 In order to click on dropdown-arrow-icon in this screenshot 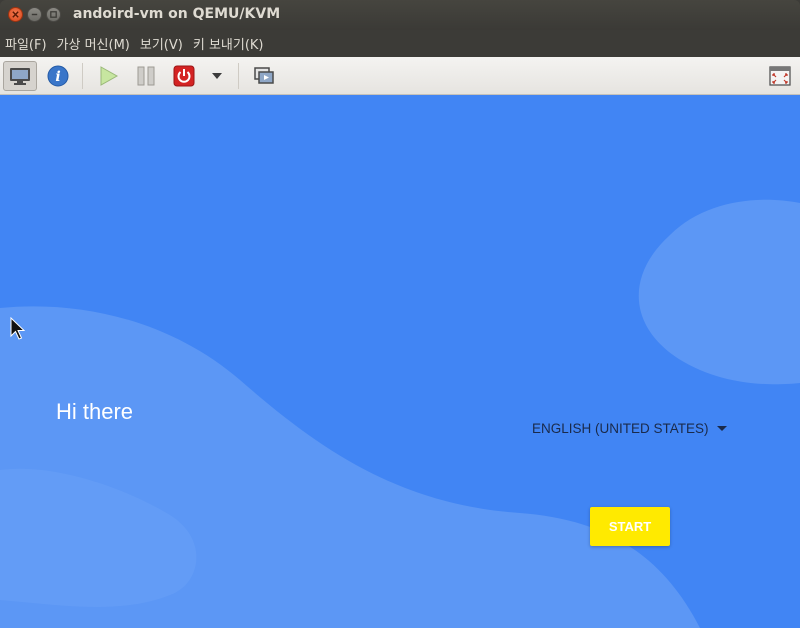, I will do `click(217, 76)`.